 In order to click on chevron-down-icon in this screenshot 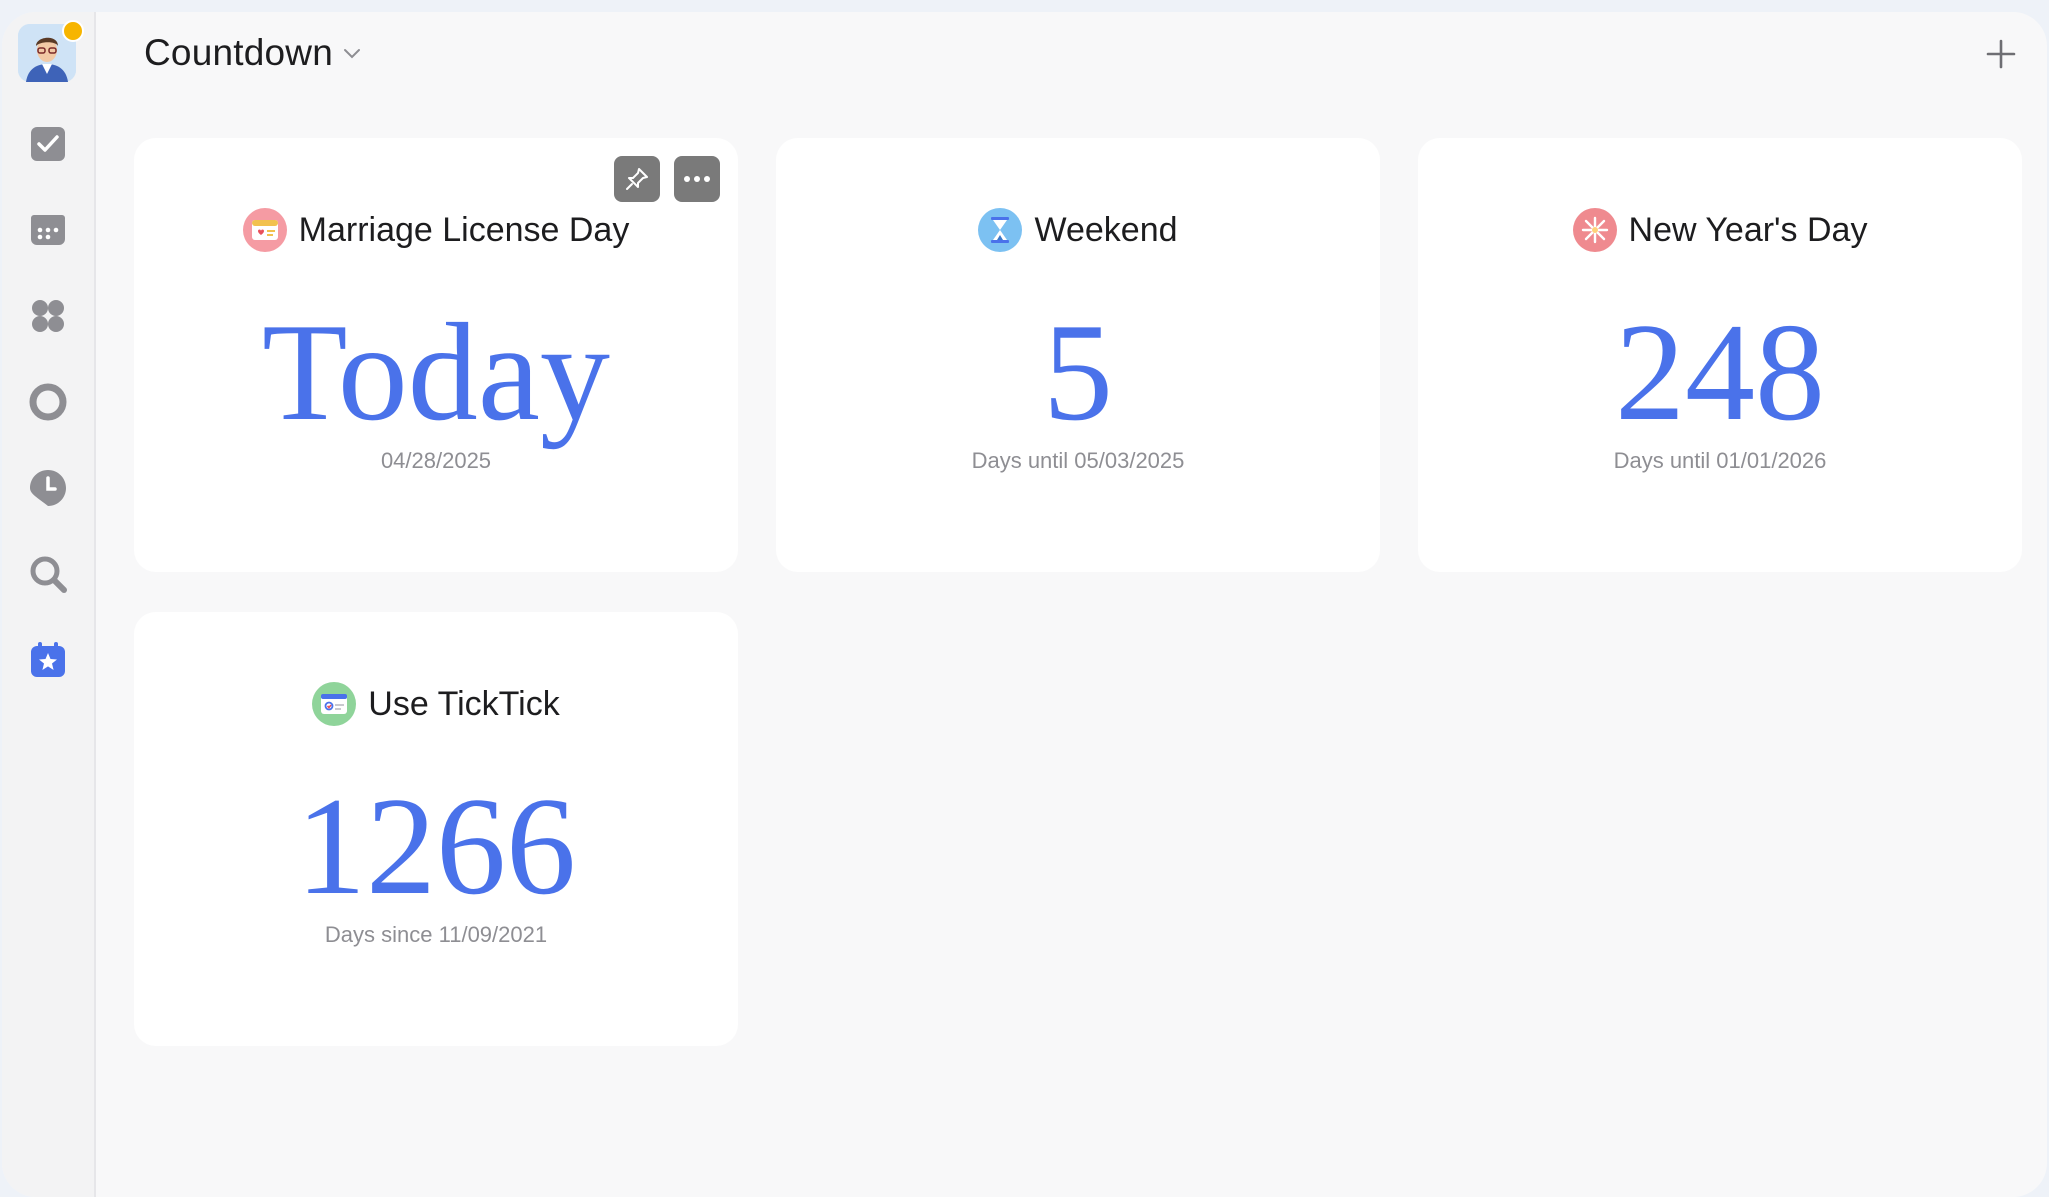, I will do `click(352, 54)`.